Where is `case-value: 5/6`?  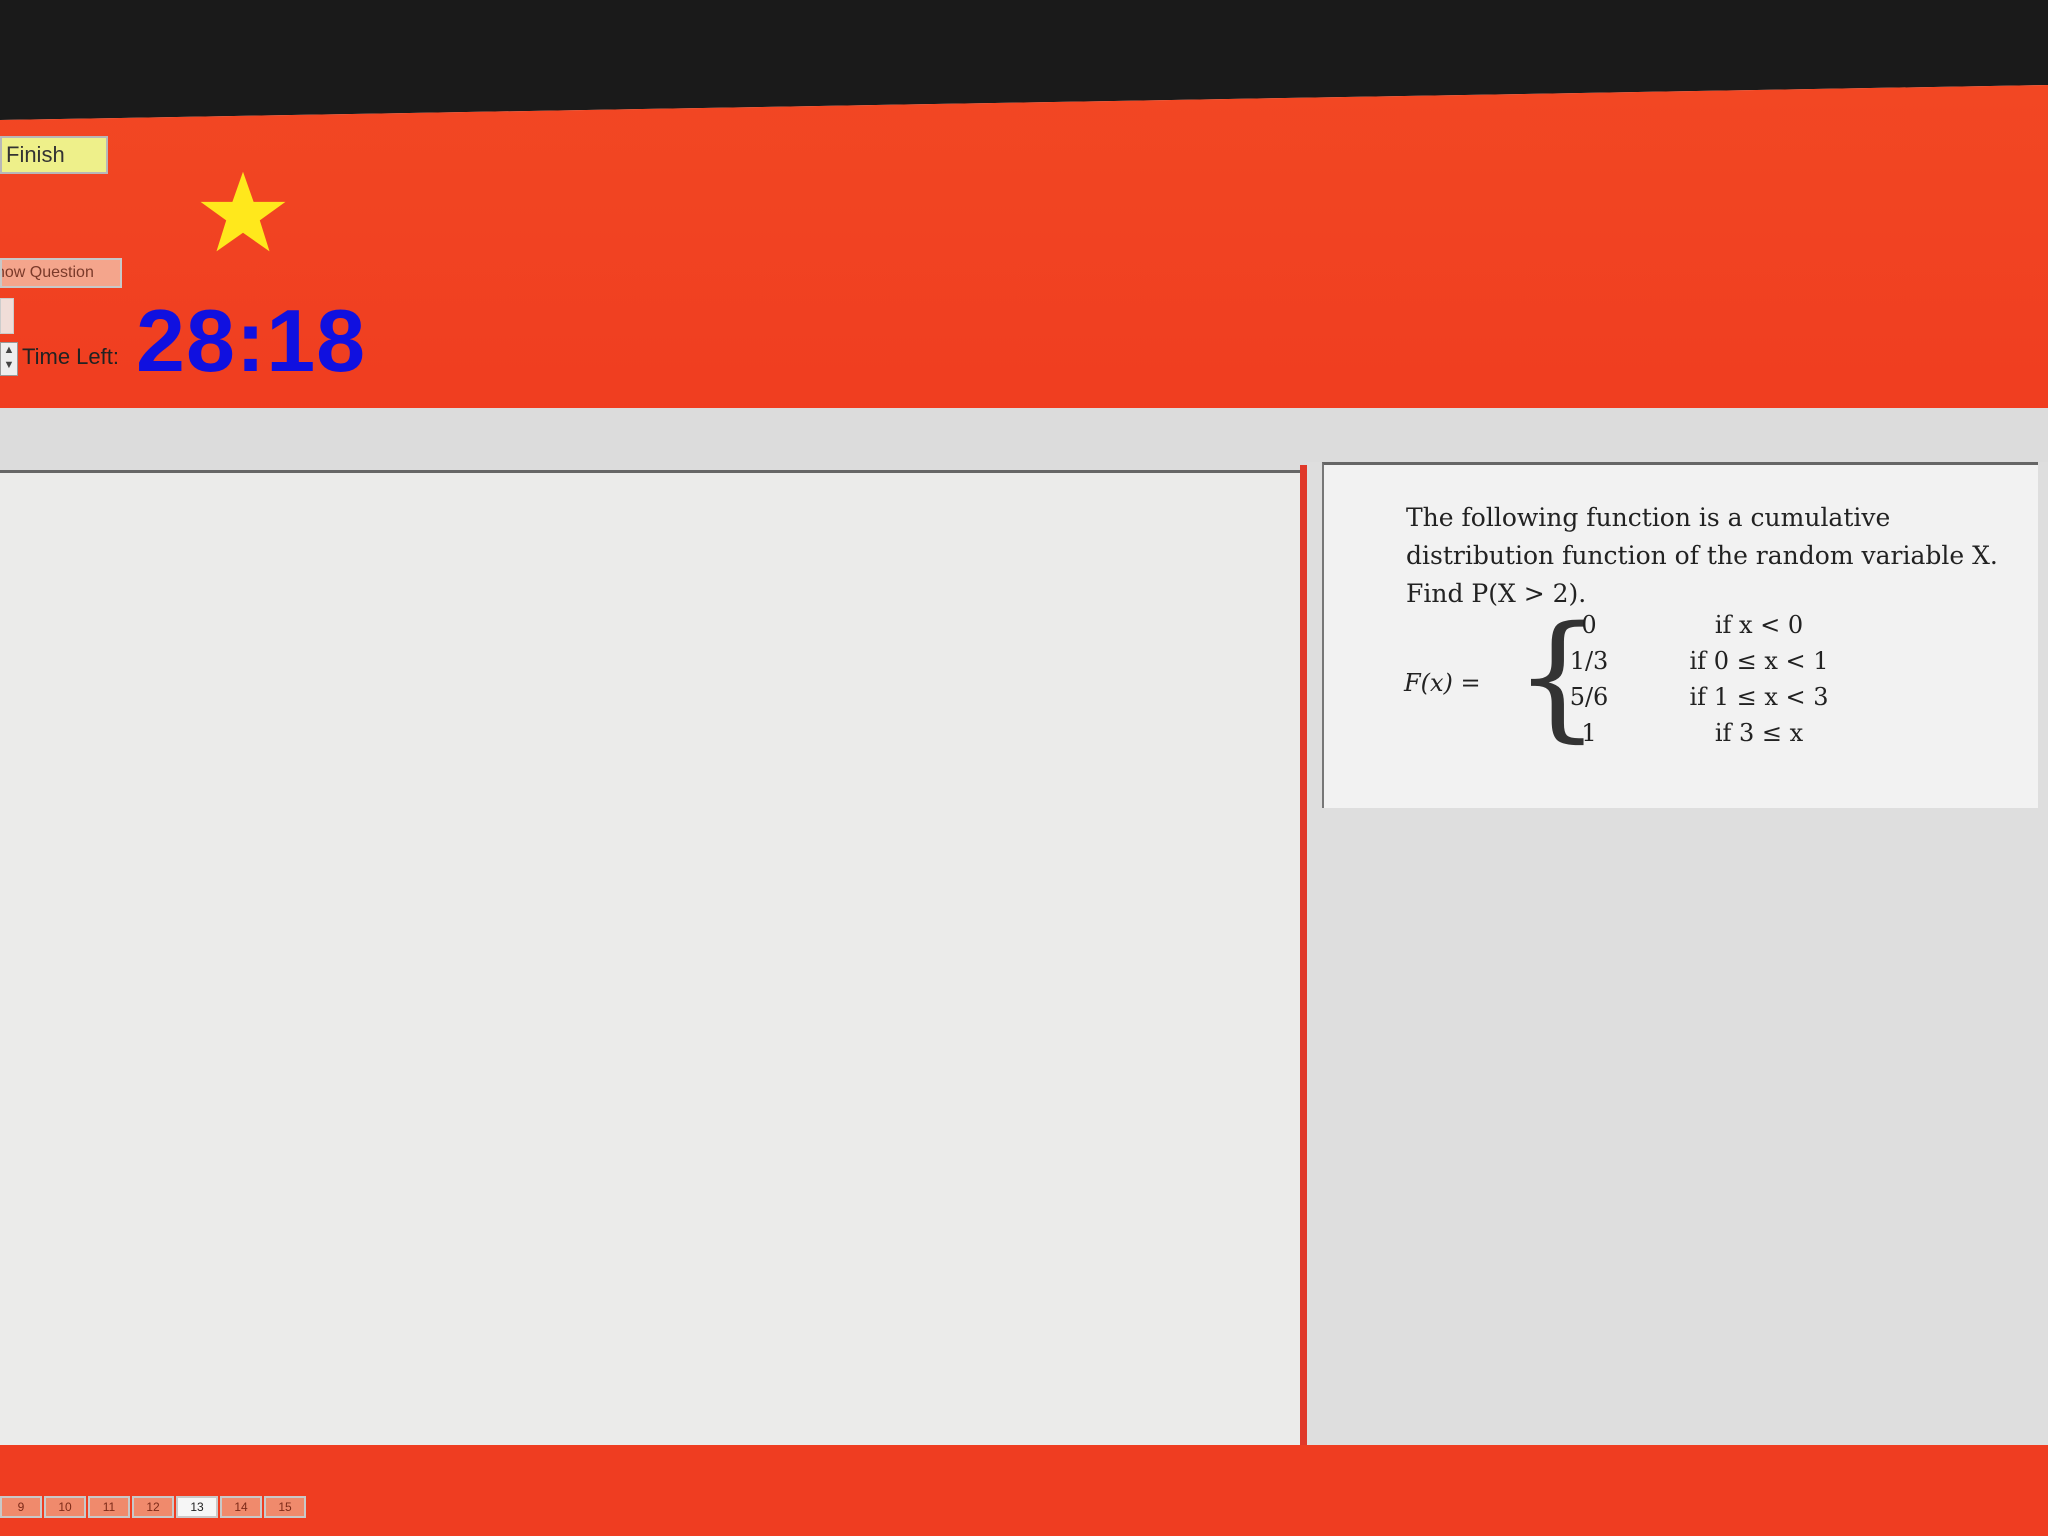 case-value: 5/6 is located at coordinates (1589, 697).